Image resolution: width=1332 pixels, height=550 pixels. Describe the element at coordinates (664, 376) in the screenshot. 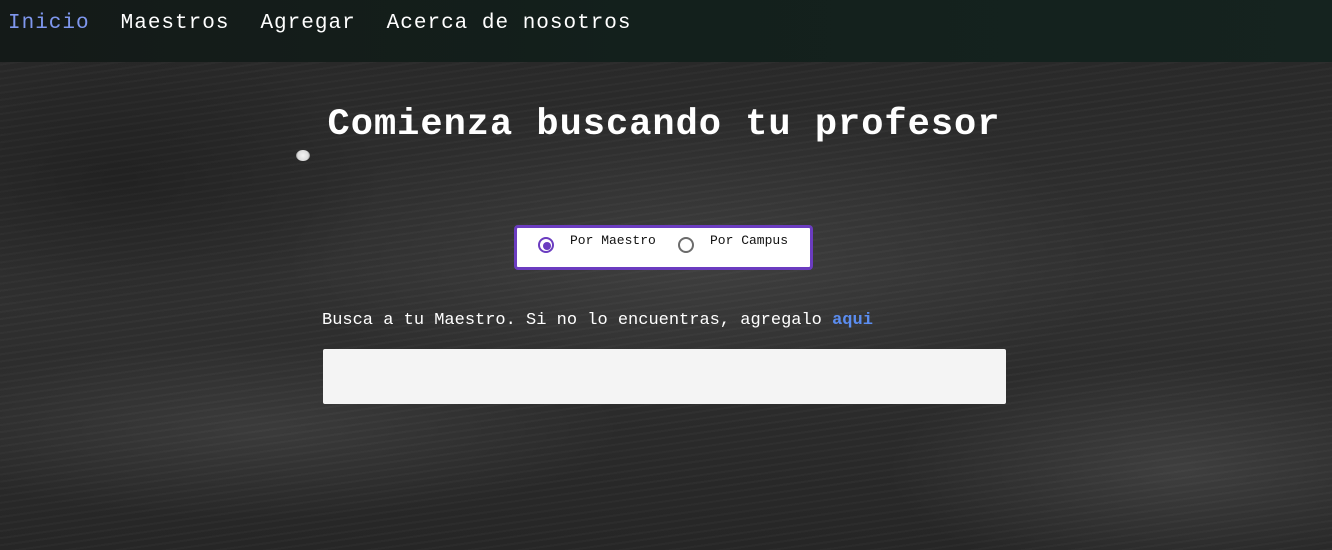

I see `teacher-search-input` at that location.